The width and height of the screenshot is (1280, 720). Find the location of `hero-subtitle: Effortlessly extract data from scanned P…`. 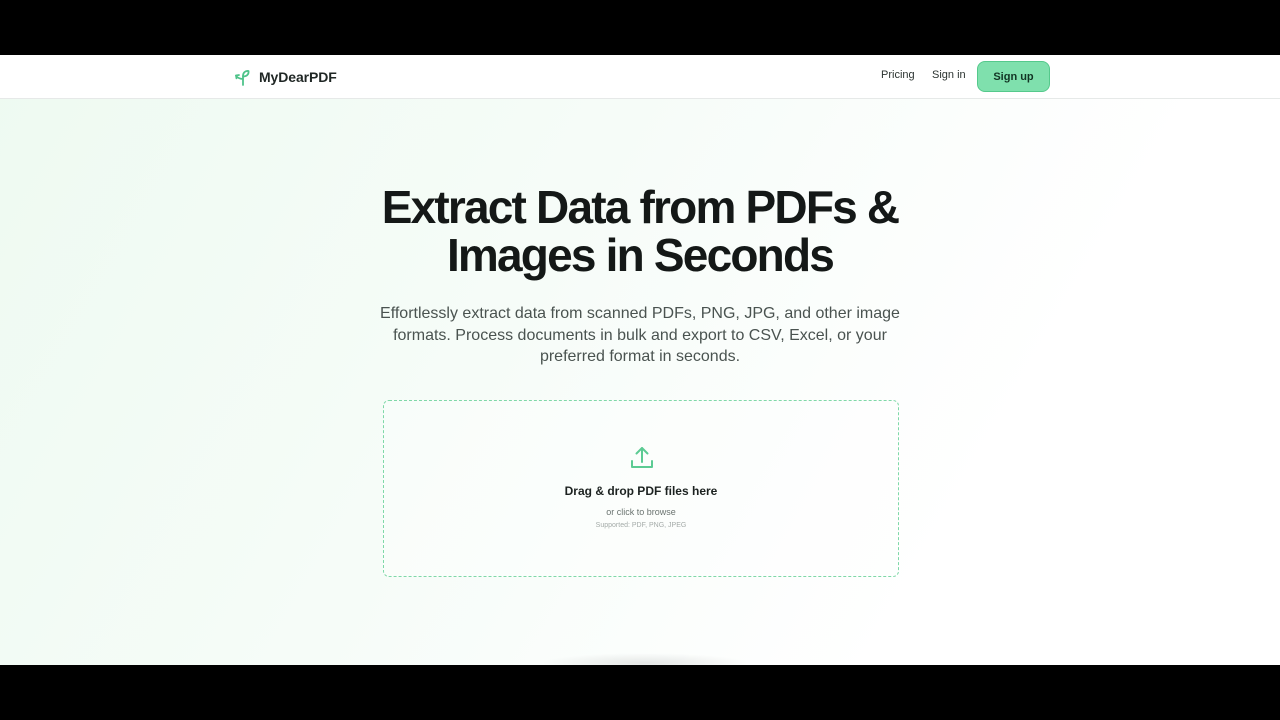

hero-subtitle: Effortlessly extract data from scanned P… is located at coordinates (640, 335).